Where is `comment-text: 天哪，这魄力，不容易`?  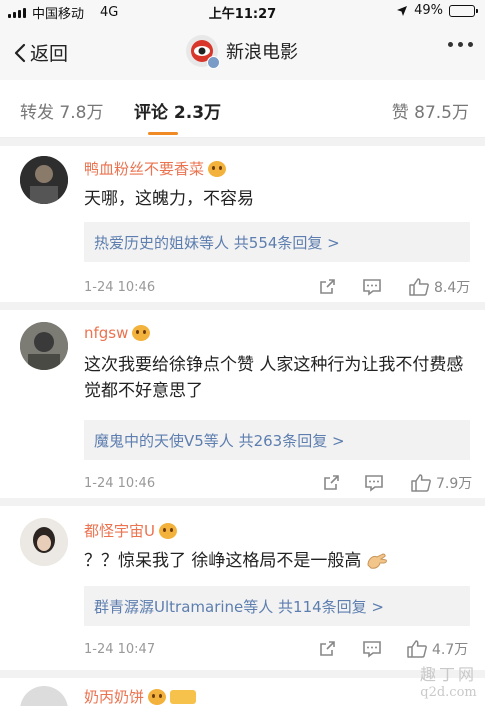 comment-text: 天哪，这魄力，不容易 is located at coordinates (169, 199).